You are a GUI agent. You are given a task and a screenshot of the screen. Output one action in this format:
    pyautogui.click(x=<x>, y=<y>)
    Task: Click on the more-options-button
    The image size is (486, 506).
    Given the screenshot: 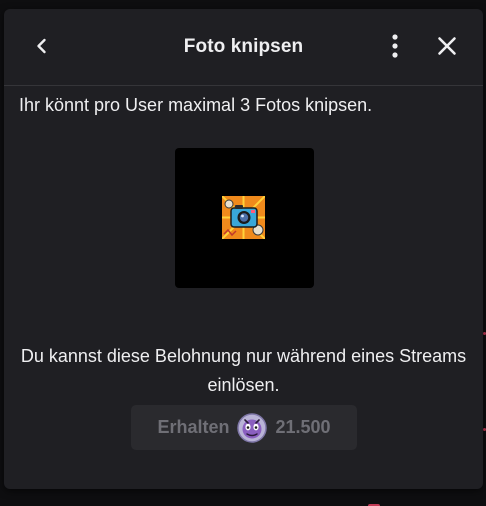 What is the action you would take?
    pyautogui.click(x=395, y=46)
    